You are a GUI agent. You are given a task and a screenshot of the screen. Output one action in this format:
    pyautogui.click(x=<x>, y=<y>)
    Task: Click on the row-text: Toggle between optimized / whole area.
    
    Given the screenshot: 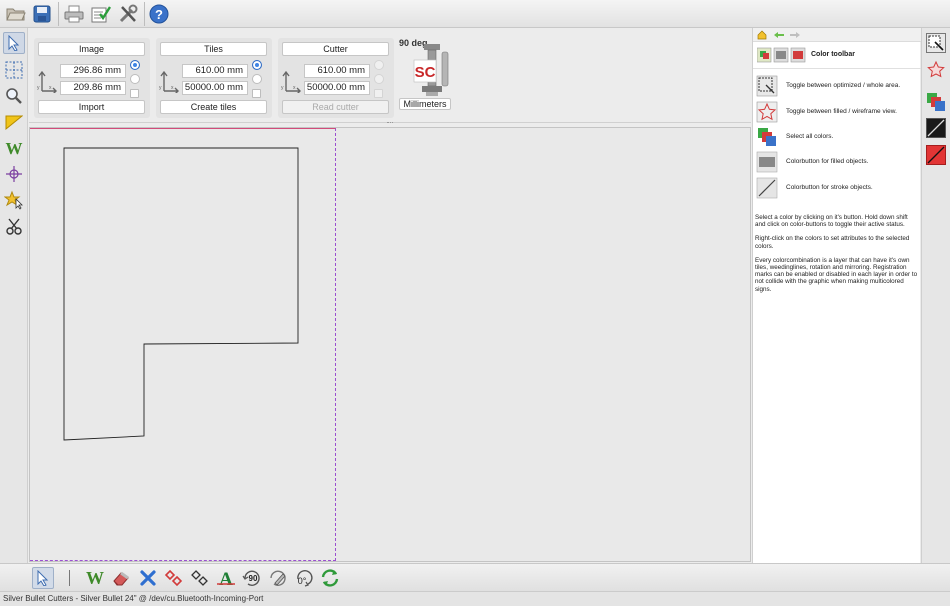 What is the action you would take?
    pyautogui.click(x=843, y=85)
    